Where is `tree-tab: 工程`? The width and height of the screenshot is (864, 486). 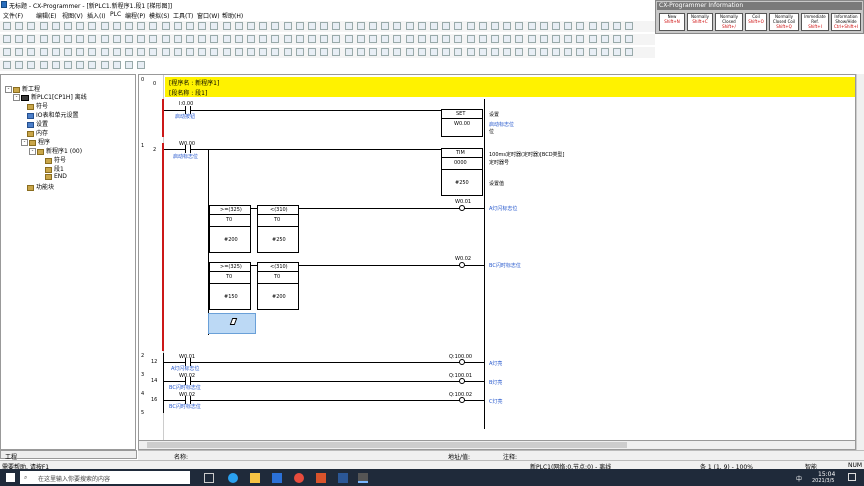 tree-tab: 工程 is located at coordinates (68, 455).